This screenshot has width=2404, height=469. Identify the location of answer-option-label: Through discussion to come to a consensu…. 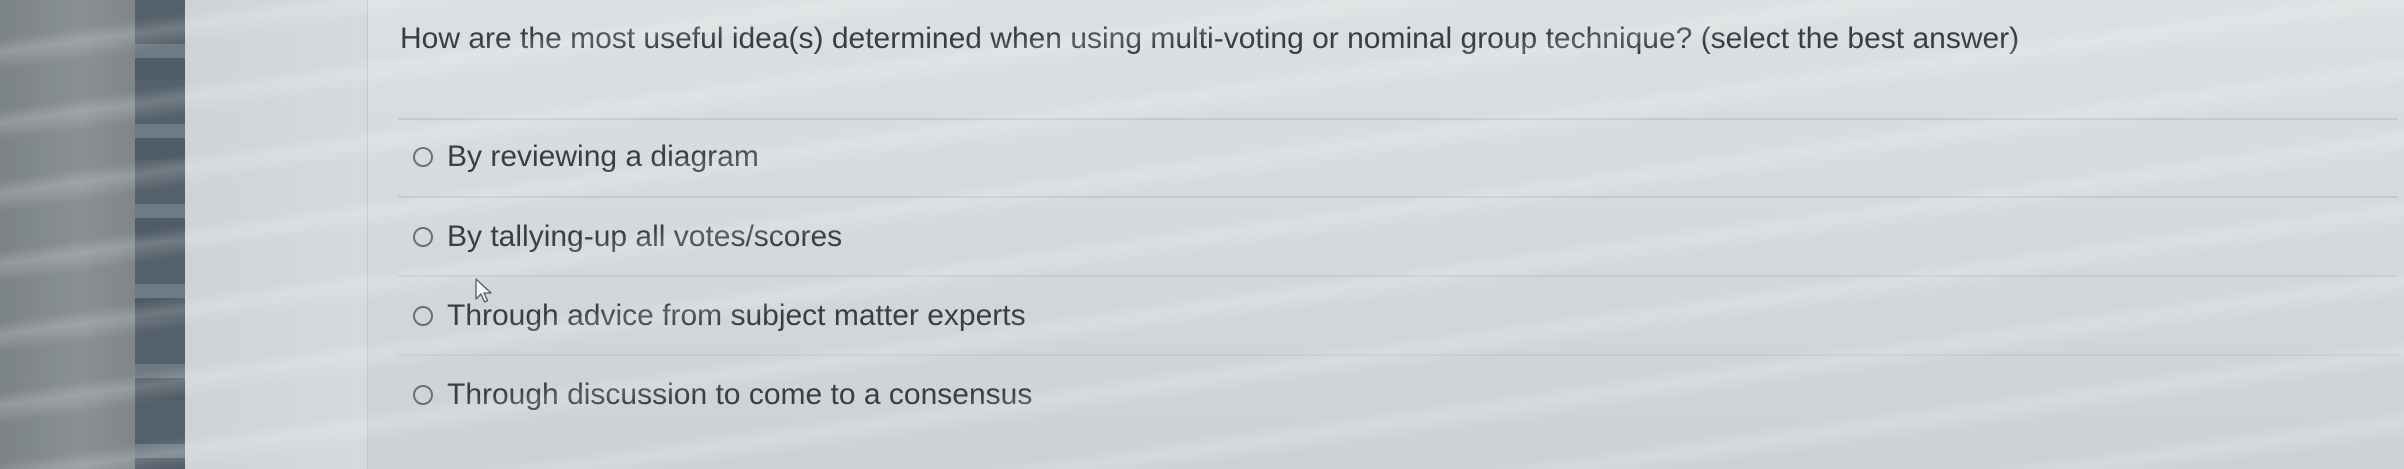
(740, 394).